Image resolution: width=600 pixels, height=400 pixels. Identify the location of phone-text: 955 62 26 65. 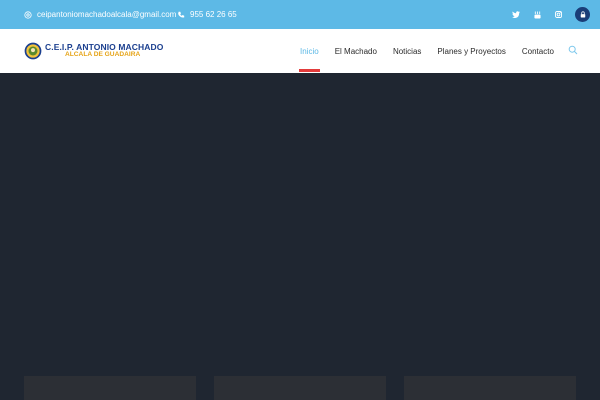
(213, 14).